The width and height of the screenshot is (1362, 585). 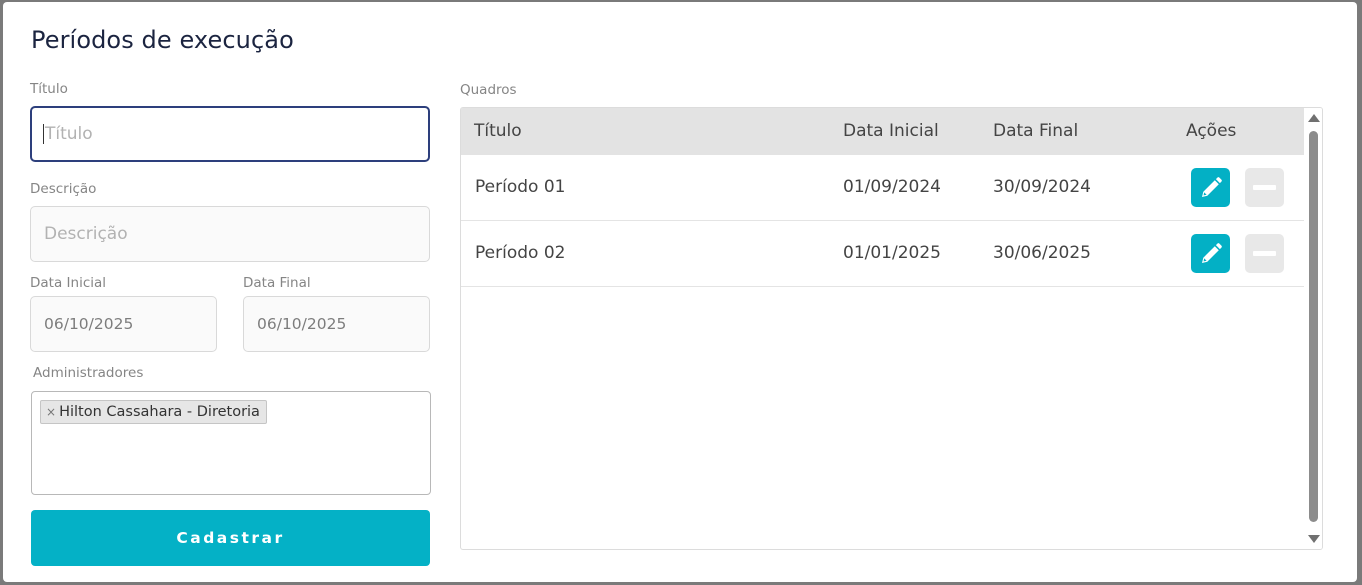 What do you see at coordinates (89, 324) in the screenshot?
I see `data-inicial-value: 06/10/2025` at bounding box center [89, 324].